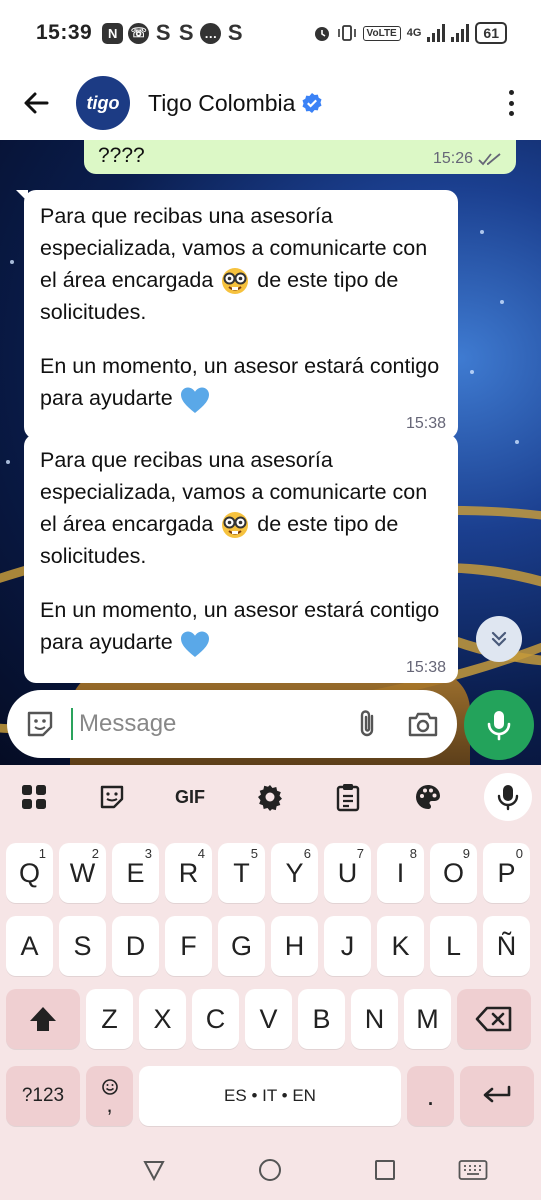 The image size is (541, 1200). Describe the element at coordinates (414, 33) in the screenshot. I see `data-type-label: 4G` at that location.